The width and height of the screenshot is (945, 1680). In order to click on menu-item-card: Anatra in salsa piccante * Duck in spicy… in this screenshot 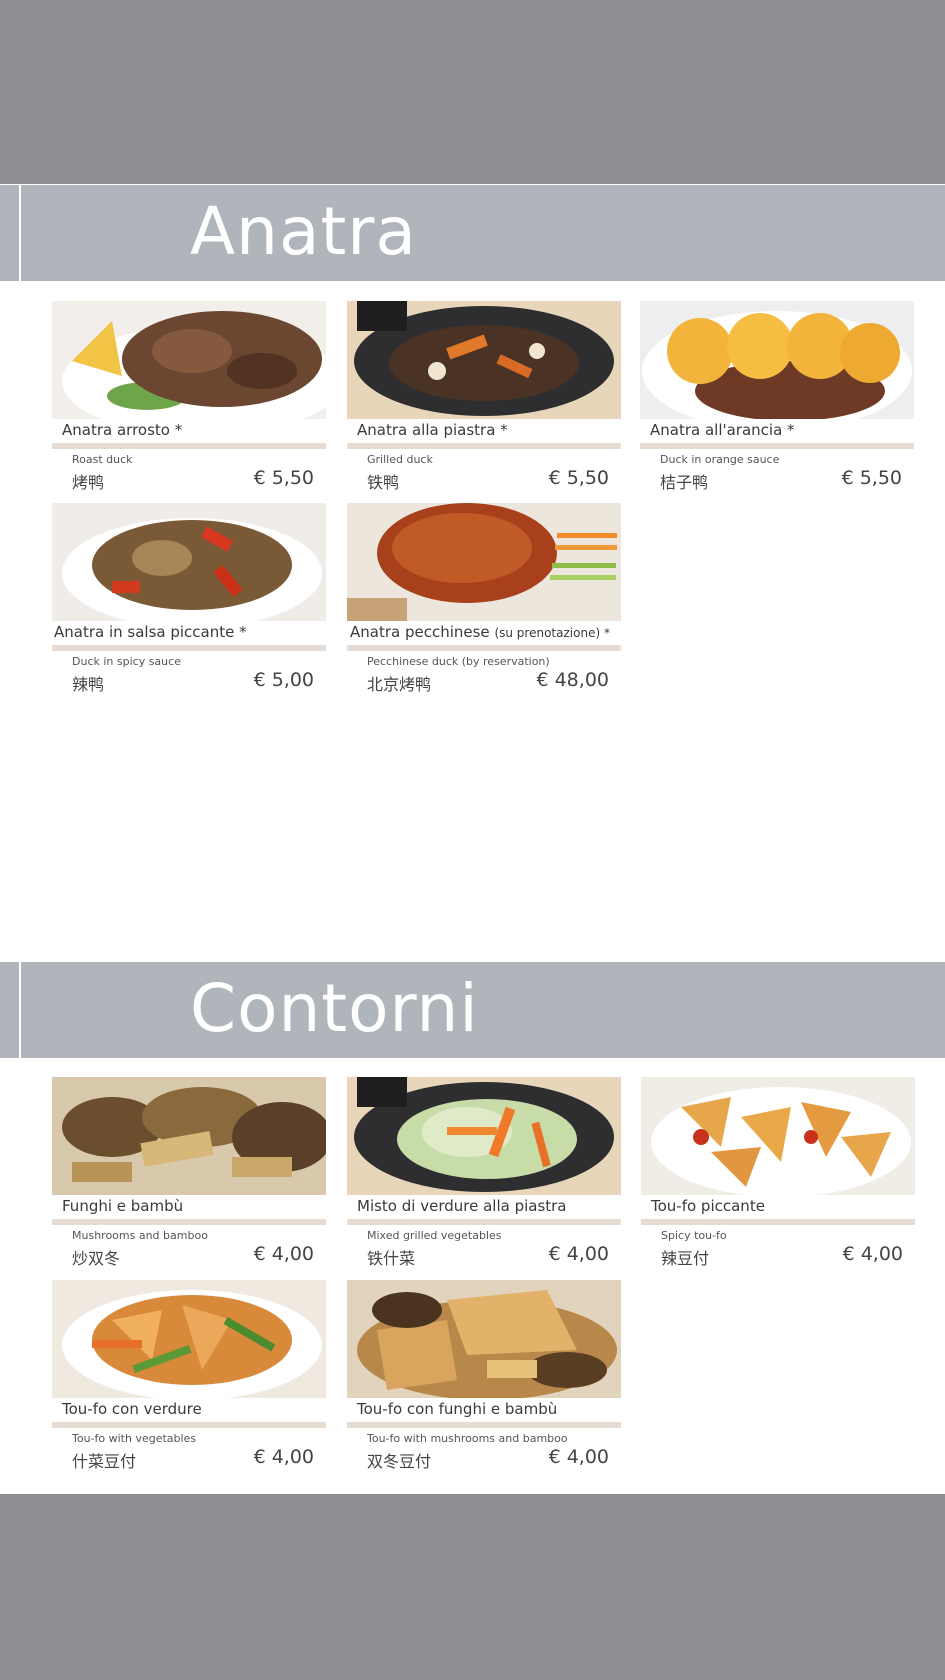, I will do `click(189, 598)`.